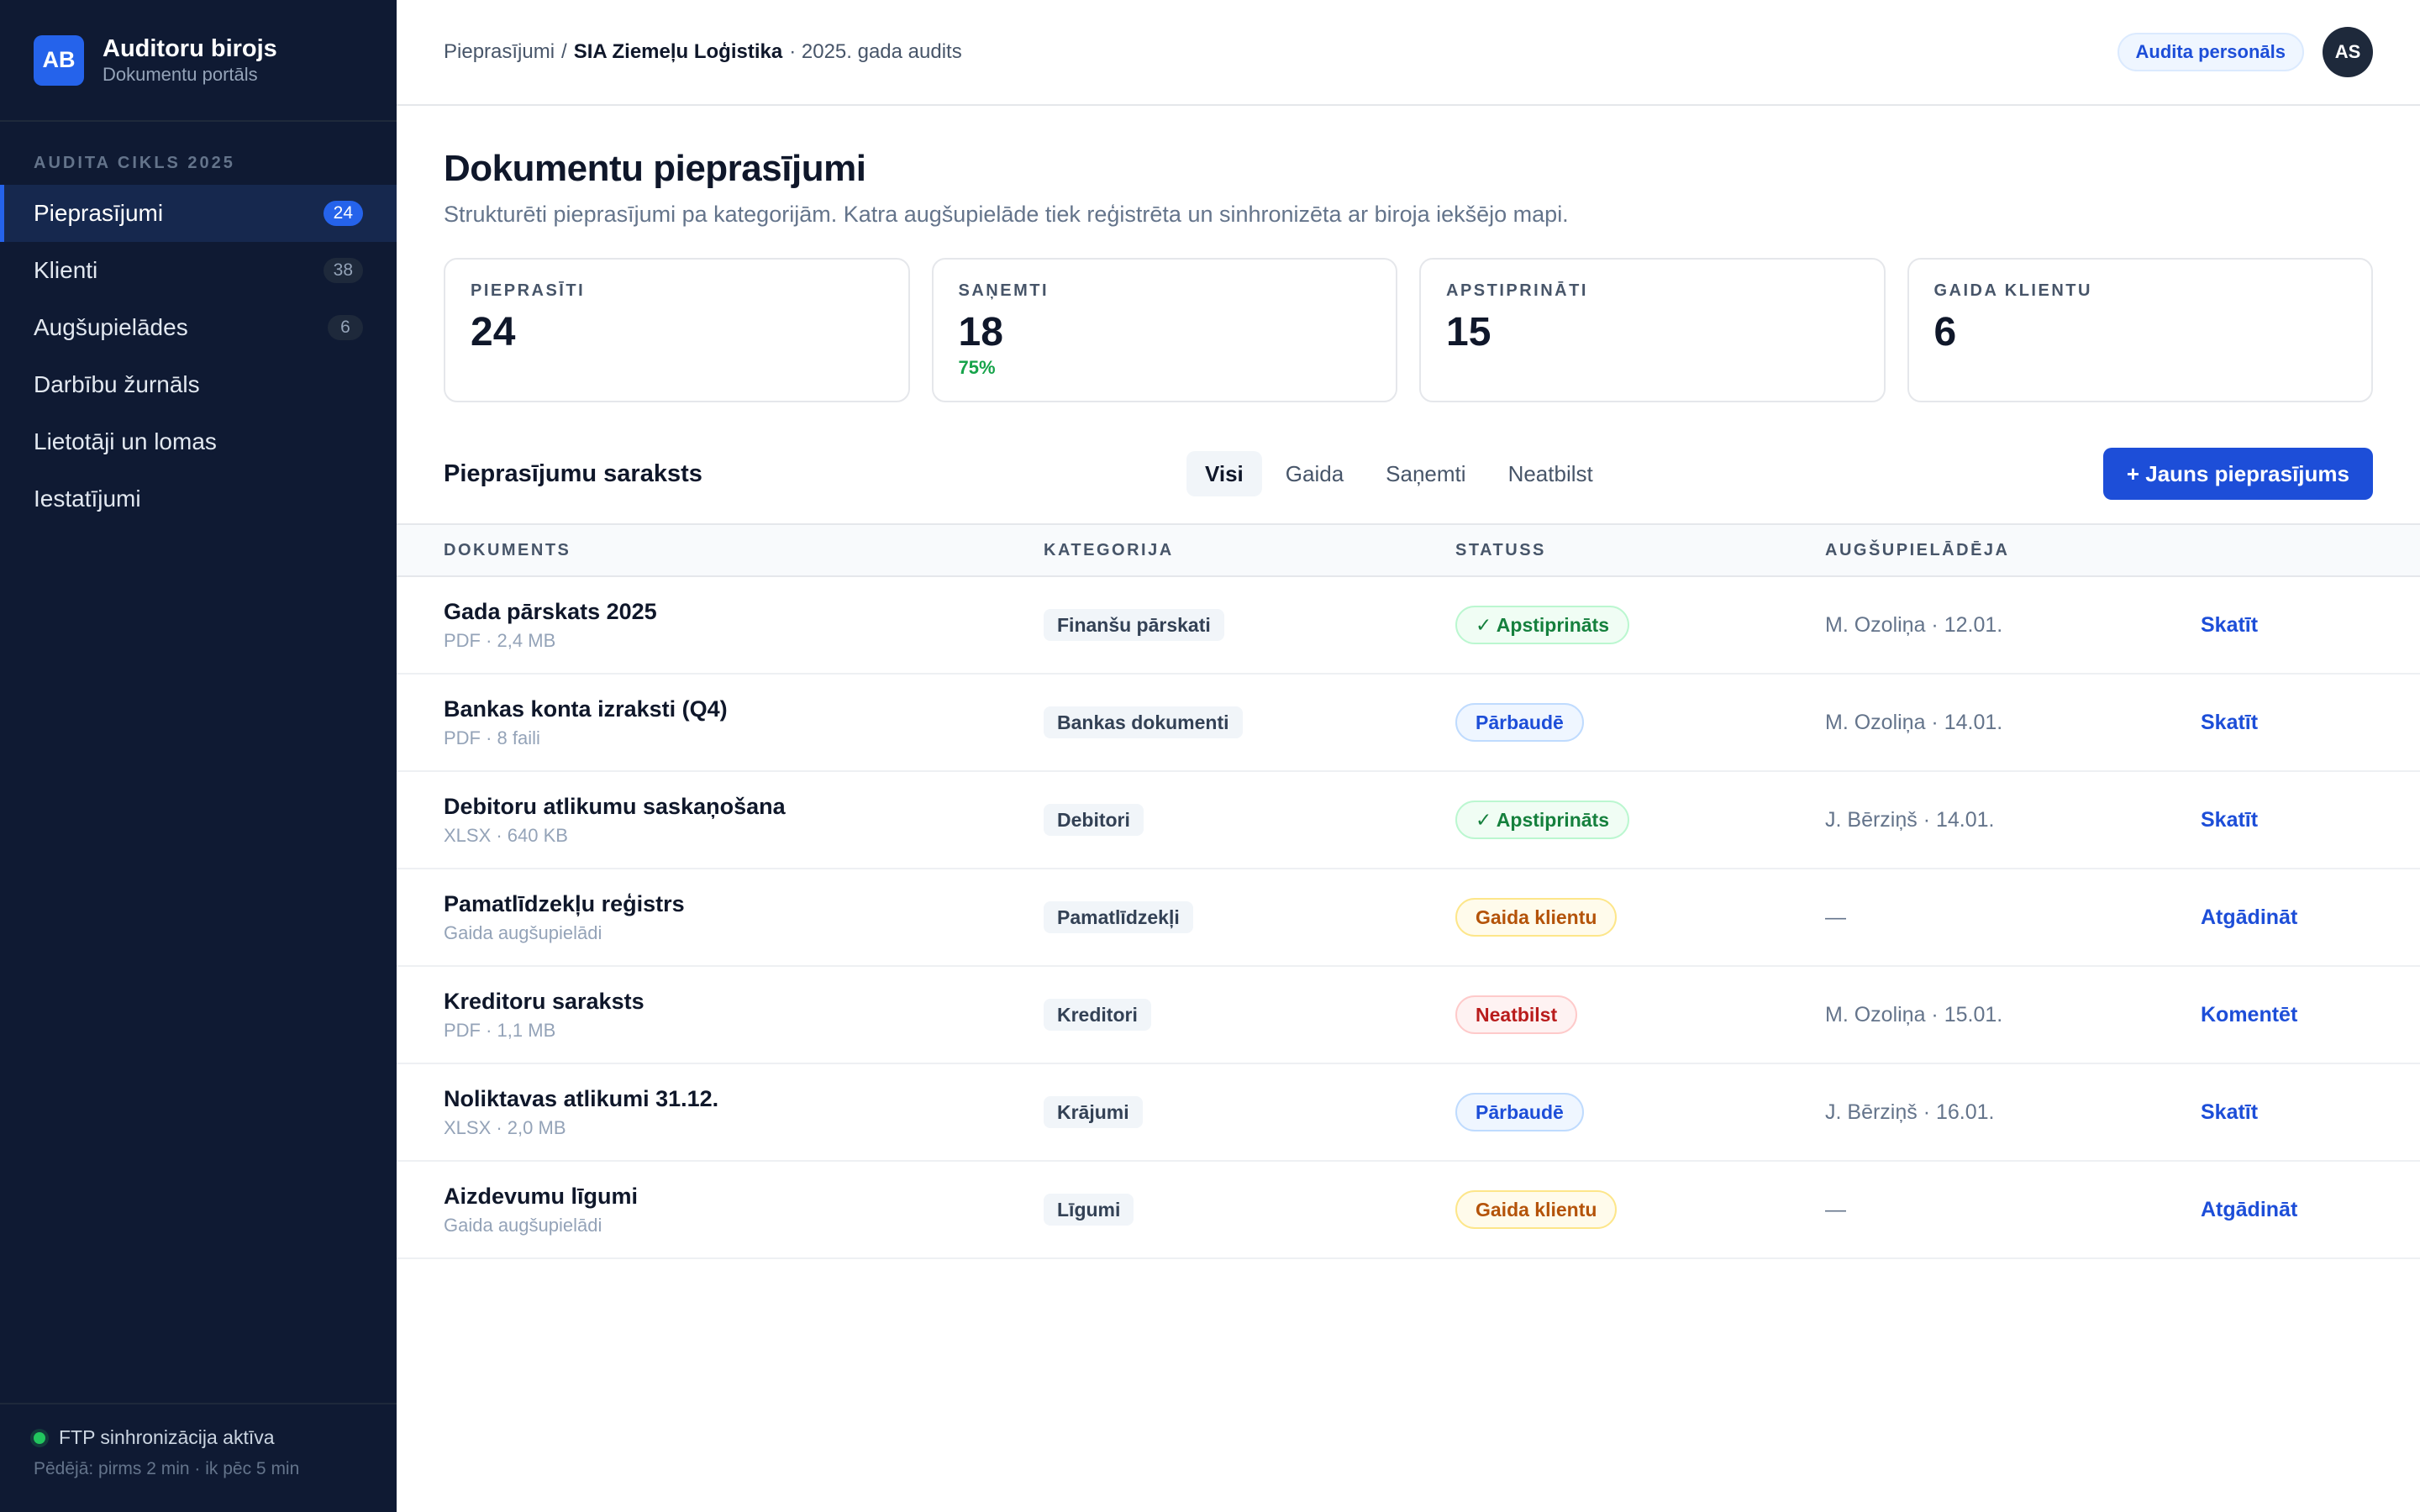  What do you see at coordinates (582, 1098) in the screenshot?
I see `document-name: Noliktavas atlikumi 31.12.` at bounding box center [582, 1098].